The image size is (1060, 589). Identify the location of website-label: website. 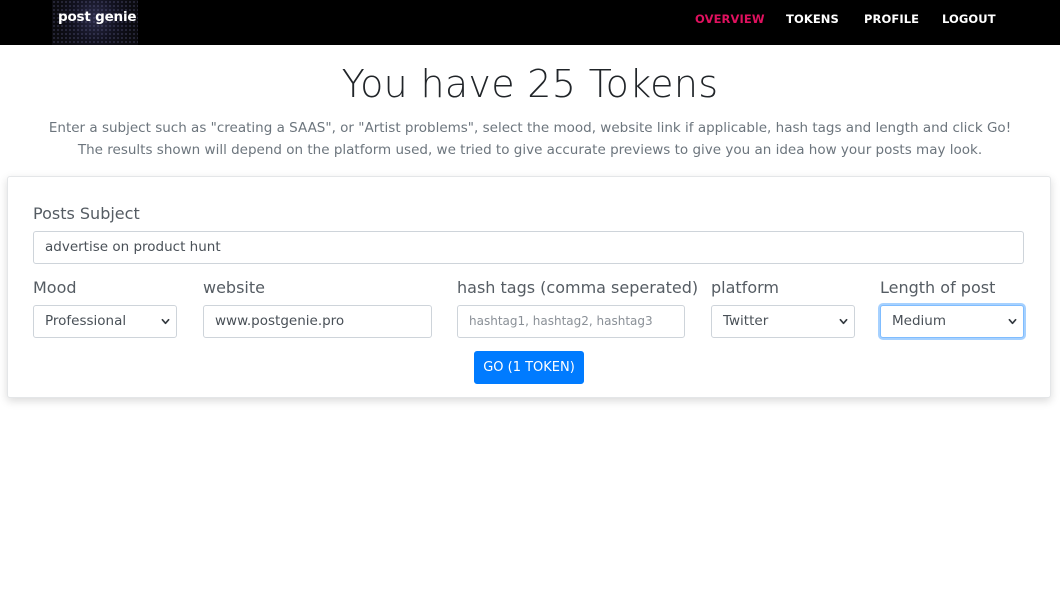
(234, 287).